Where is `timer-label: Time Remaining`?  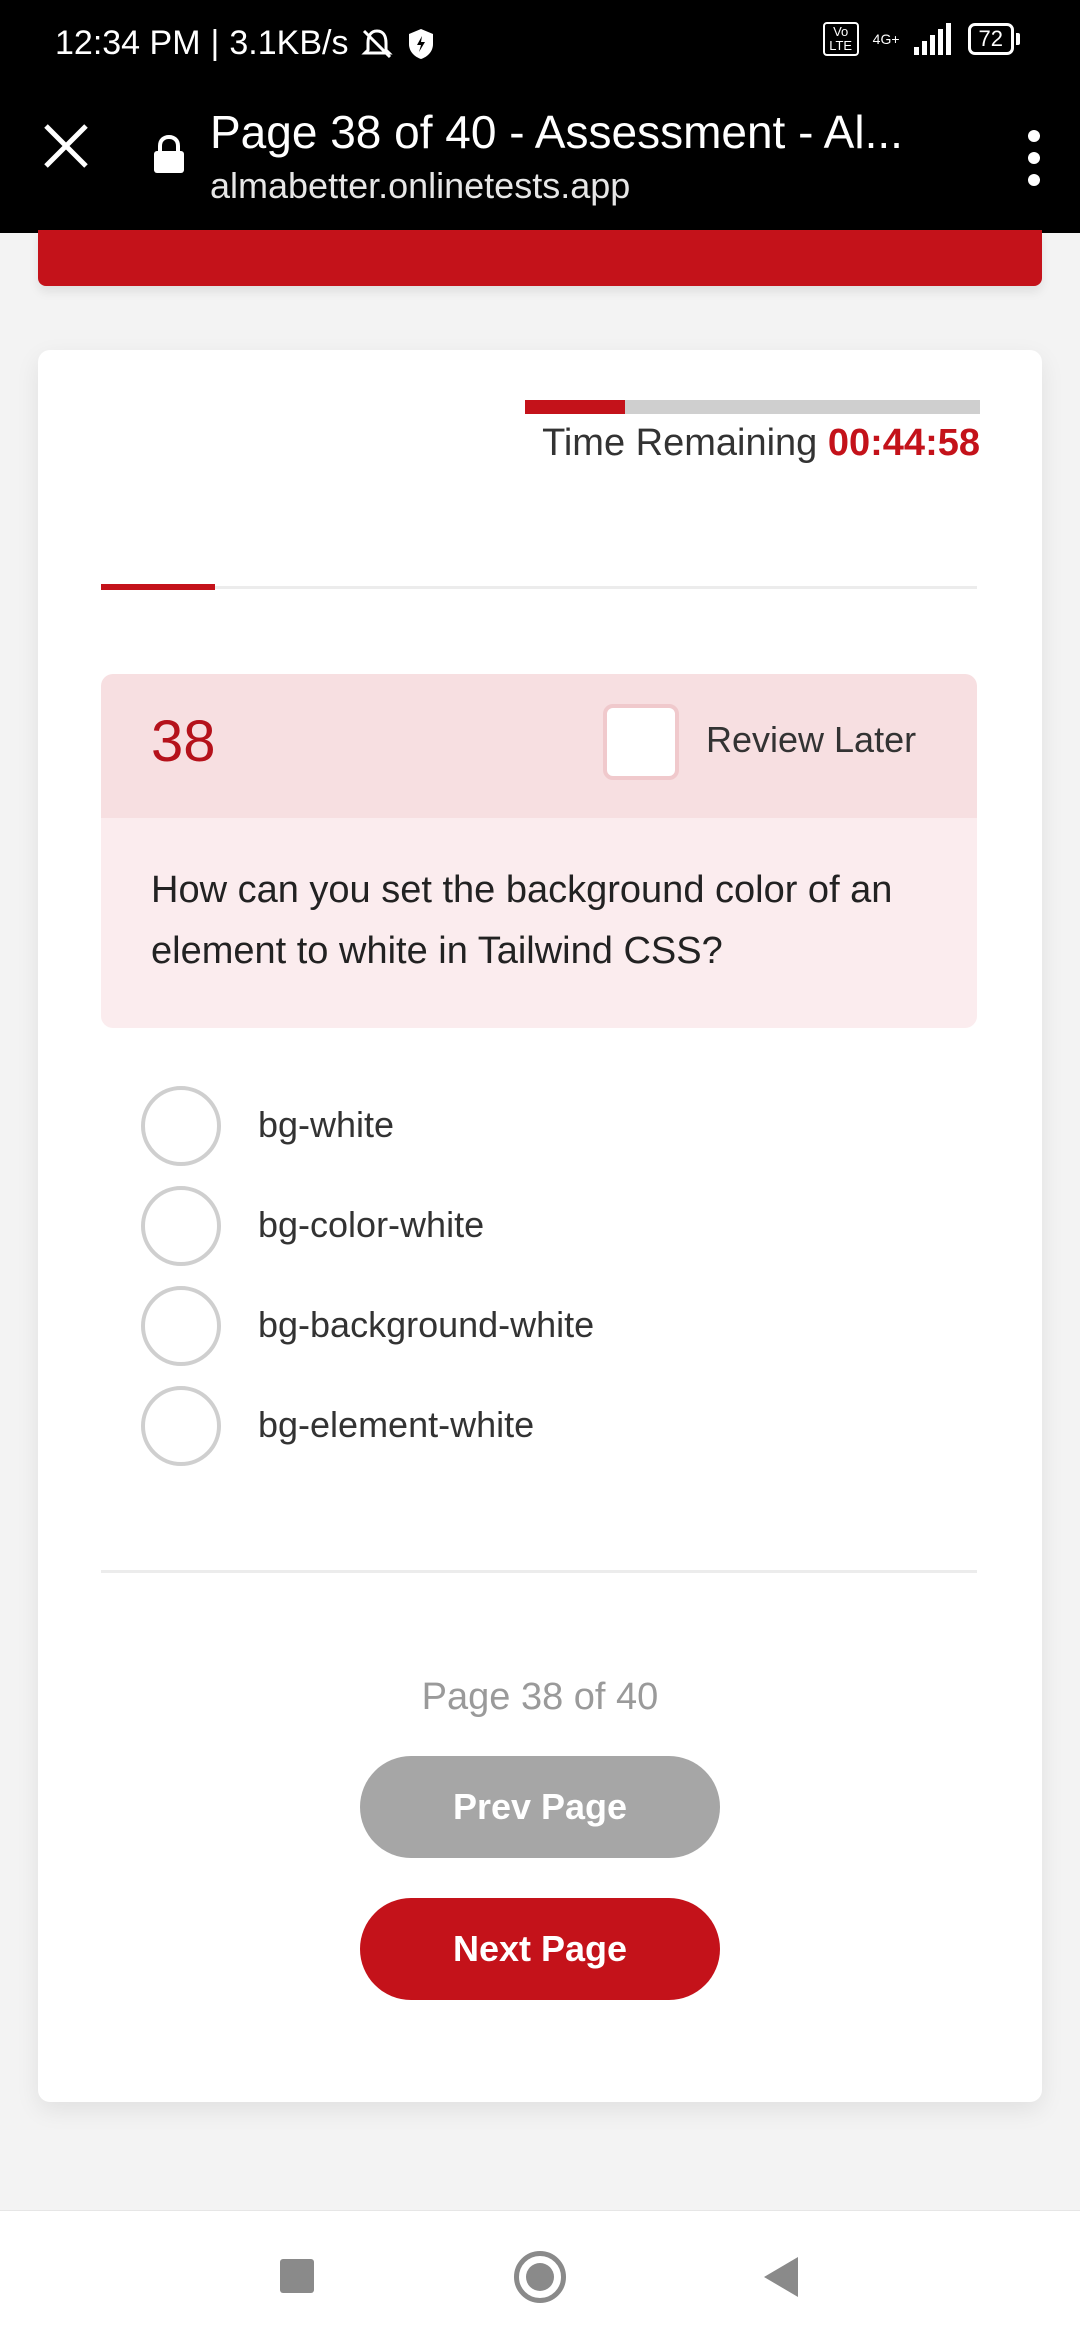
timer-label: Time Remaining is located at coordinates (680, 443).